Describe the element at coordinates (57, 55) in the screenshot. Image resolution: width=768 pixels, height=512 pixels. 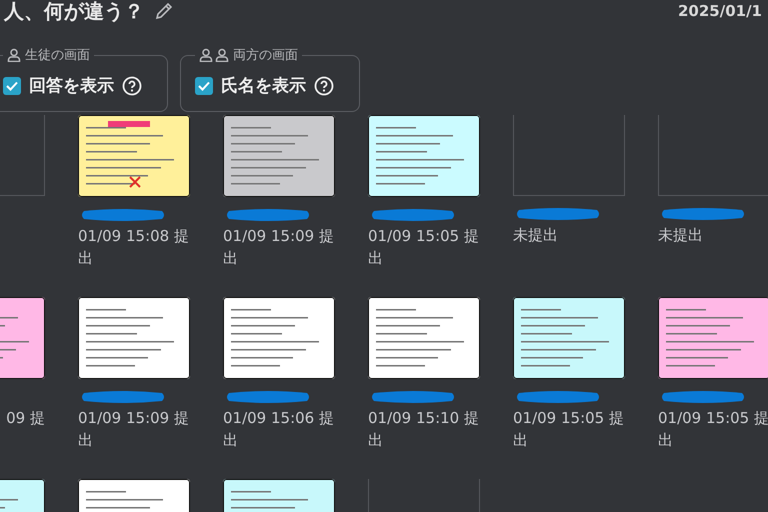
I see `group-legend: 生徒の画面` at that location.